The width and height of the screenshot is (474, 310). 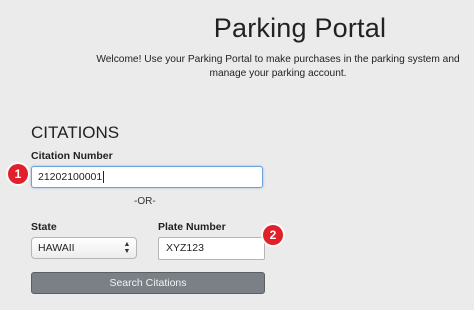 What do you see at coordinates (273, 235) in the screenshot?
I see `annotation-marker-2: 2` at bounding box center [273, 235].